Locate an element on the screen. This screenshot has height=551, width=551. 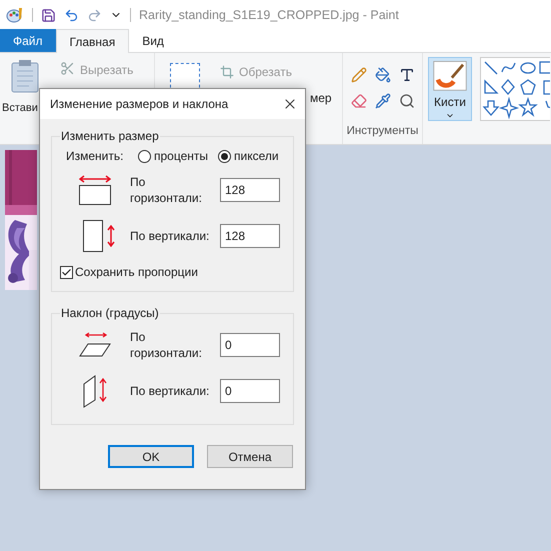
unit-radio: проценты is located at coordinates (173, 156).